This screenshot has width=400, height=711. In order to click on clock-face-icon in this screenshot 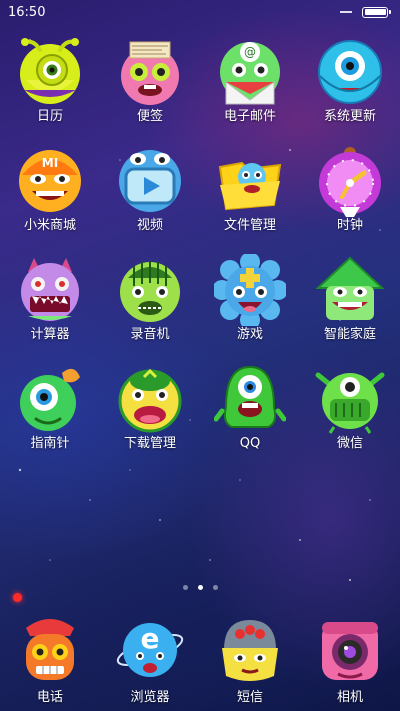, I will do `click(350, 182)`.